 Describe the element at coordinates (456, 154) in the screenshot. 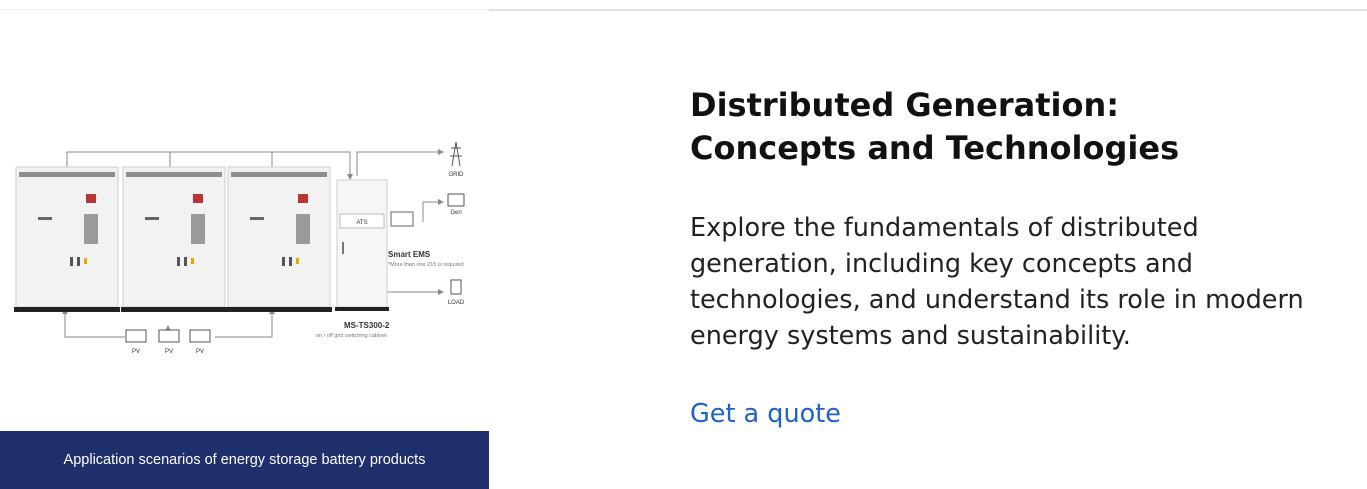

I see `grid-tower-icon` at that location.